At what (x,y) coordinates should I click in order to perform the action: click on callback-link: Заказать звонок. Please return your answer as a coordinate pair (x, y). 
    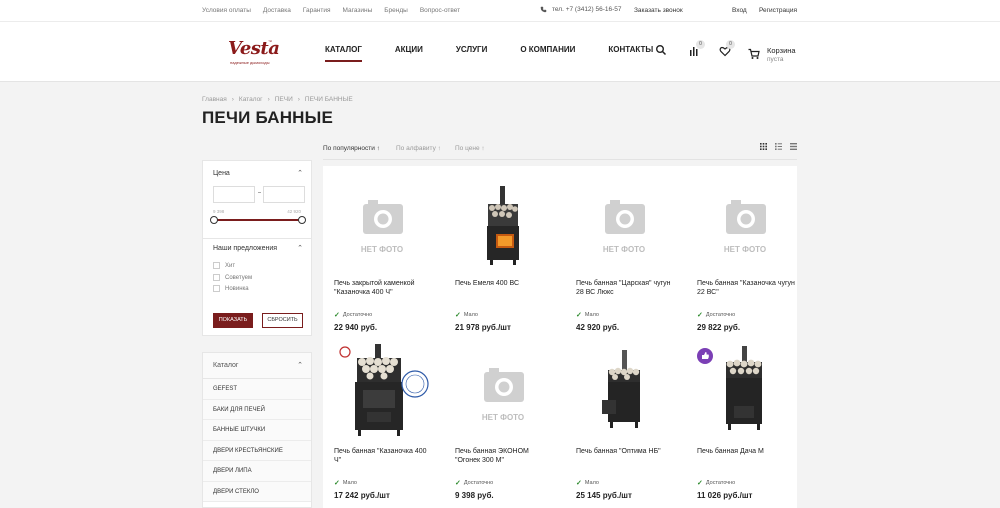
    Looking at the image, I should click on (658, 10).